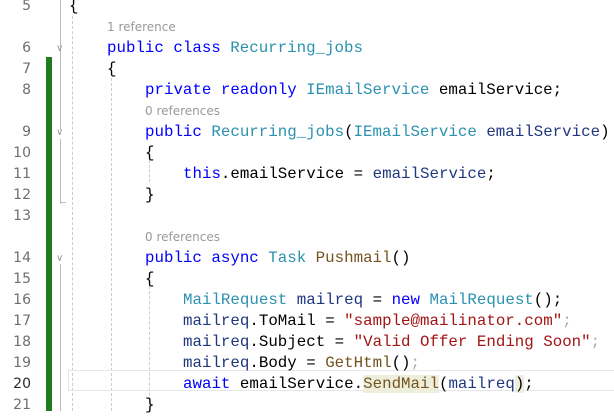  I want to click on code-token: MailRequest, so click(235, 300).